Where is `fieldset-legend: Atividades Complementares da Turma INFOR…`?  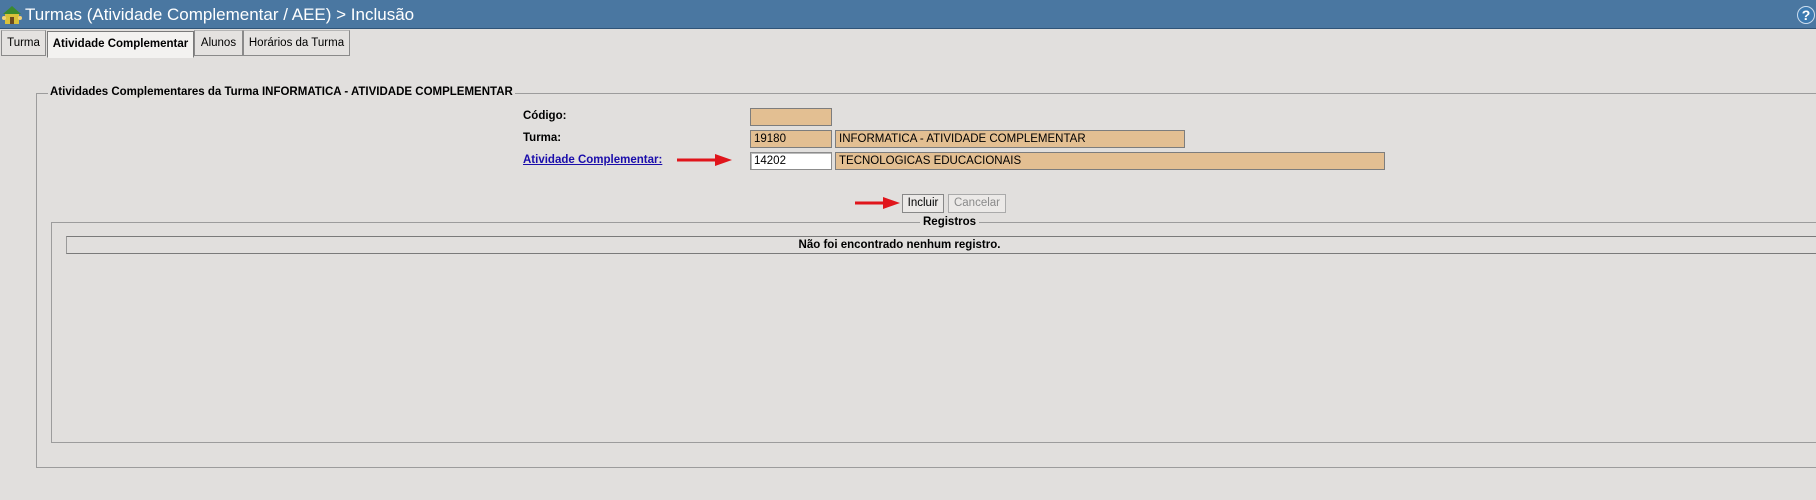 fieldset-legend: Atividades Complementares da Turma INFOR… is located at coordinates (281, 92).